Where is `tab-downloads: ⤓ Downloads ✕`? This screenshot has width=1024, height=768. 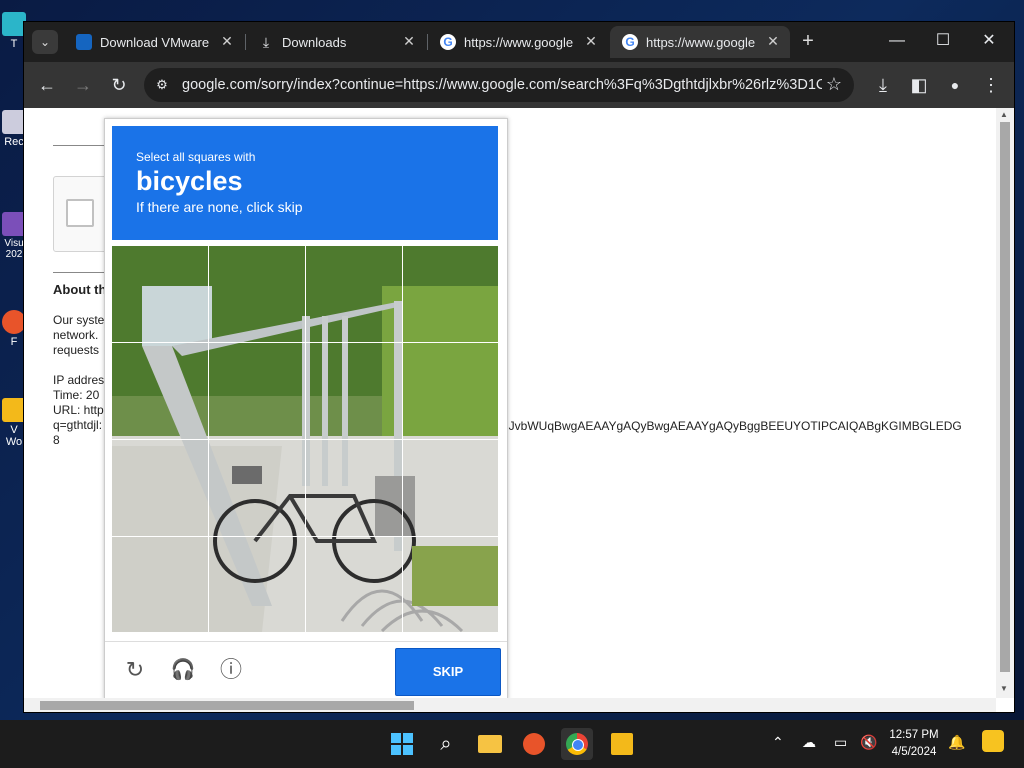 tab-downloads: ⤓ Downloads ✕ is located at coordinates (336, 42).